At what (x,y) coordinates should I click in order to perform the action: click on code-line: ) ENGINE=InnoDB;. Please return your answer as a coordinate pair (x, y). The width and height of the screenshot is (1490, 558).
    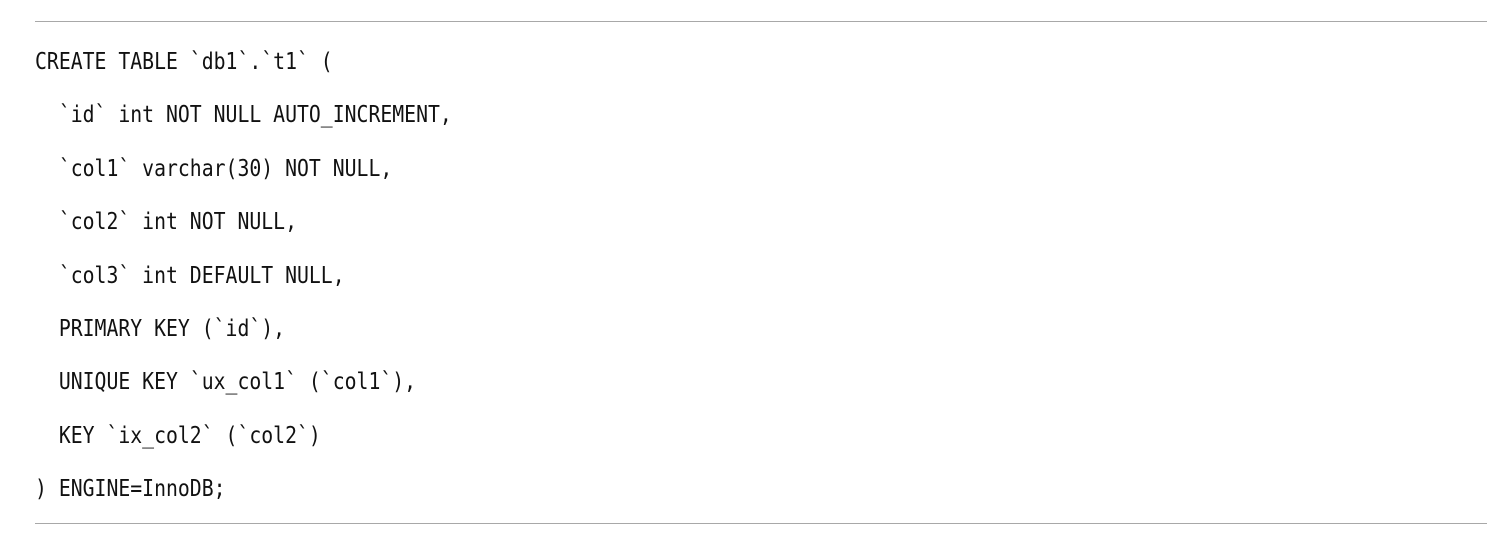
    Looking at the image, I should click on (130, 489).